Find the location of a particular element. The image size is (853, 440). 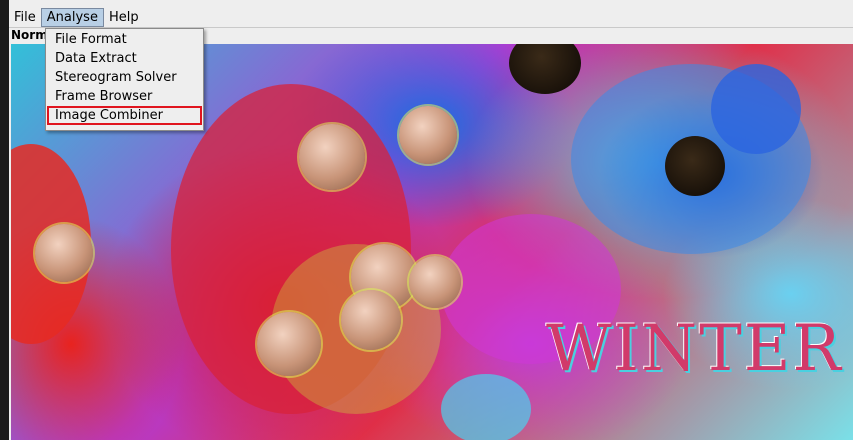

menu-item-file-format: File Format is located at coordinates (124, 39).